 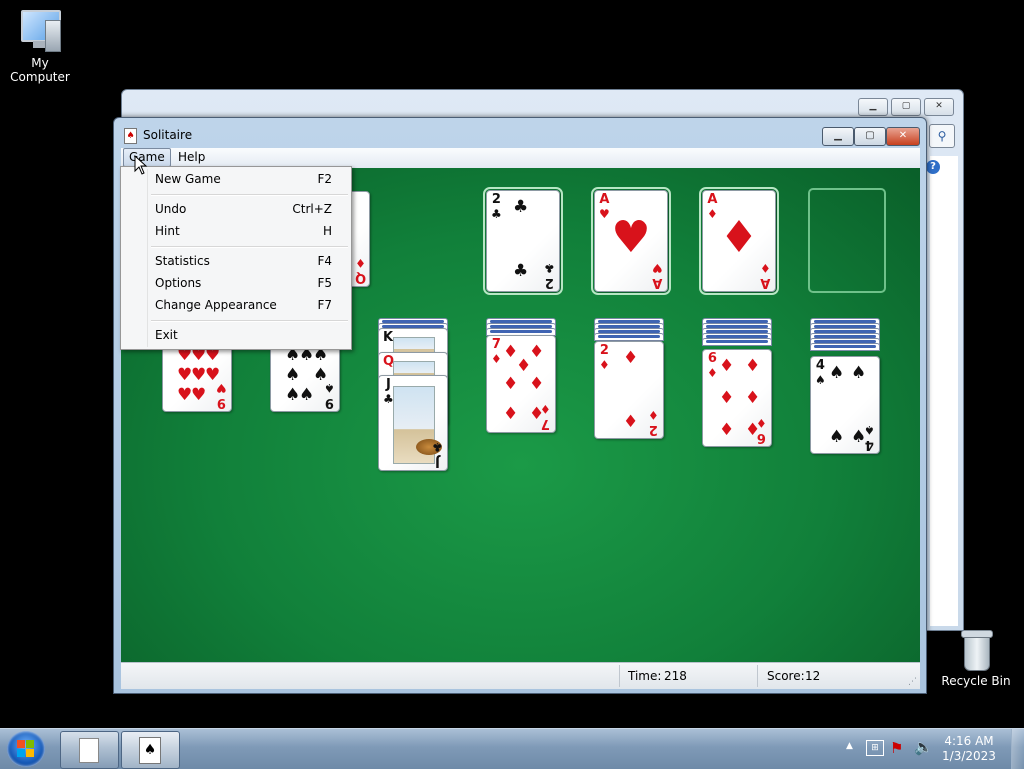 I want to click on window-title: Solitaire, so click(x=168, y=135).